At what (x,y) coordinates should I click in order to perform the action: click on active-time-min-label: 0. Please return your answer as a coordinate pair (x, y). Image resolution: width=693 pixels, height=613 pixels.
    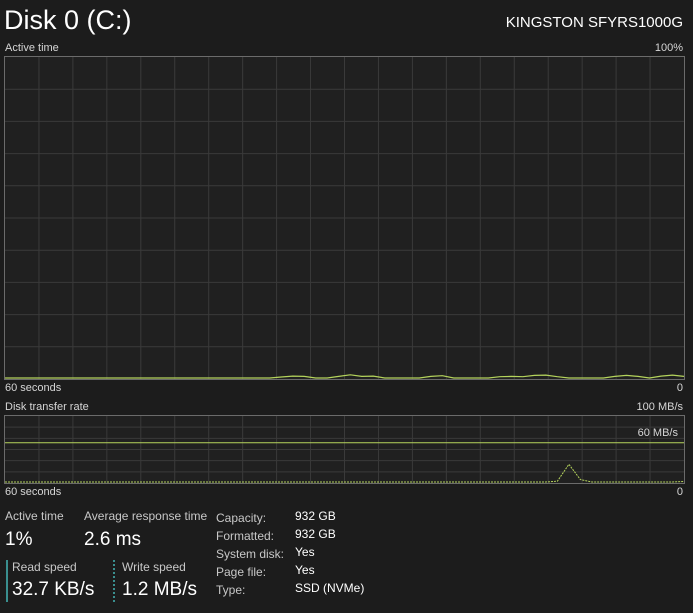
    Looking at the image, I should click on (679, 388).